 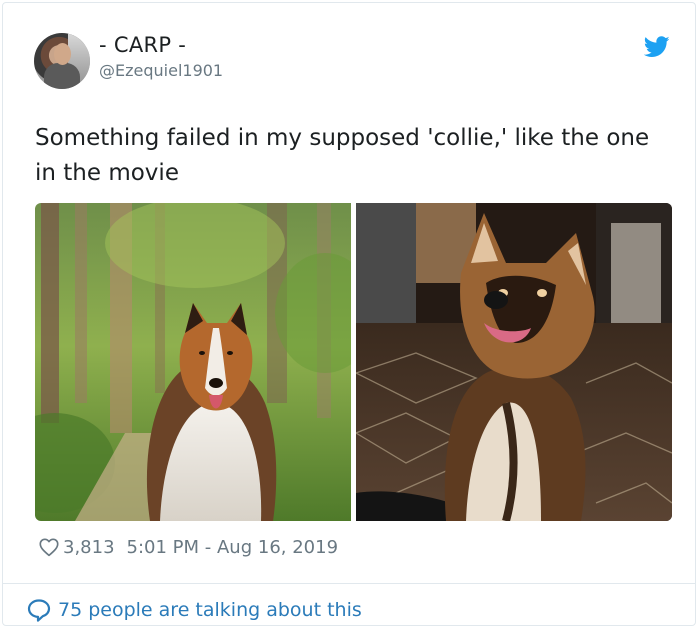 I want to click on user-handle: @Ezequiel1901, so click(x=161, y=70).